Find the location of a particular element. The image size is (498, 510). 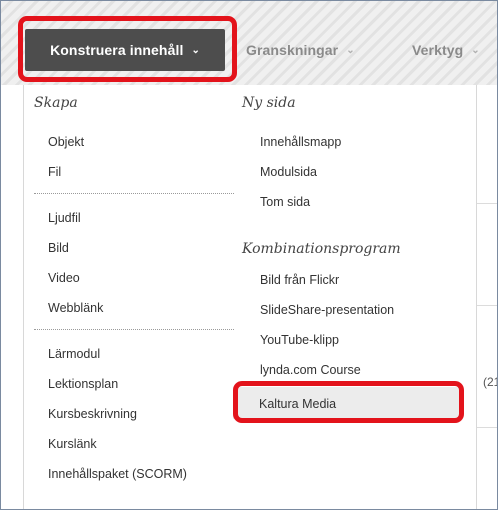

reviews-button: Granskningar ⌄ is located at coordinates (300, 50).